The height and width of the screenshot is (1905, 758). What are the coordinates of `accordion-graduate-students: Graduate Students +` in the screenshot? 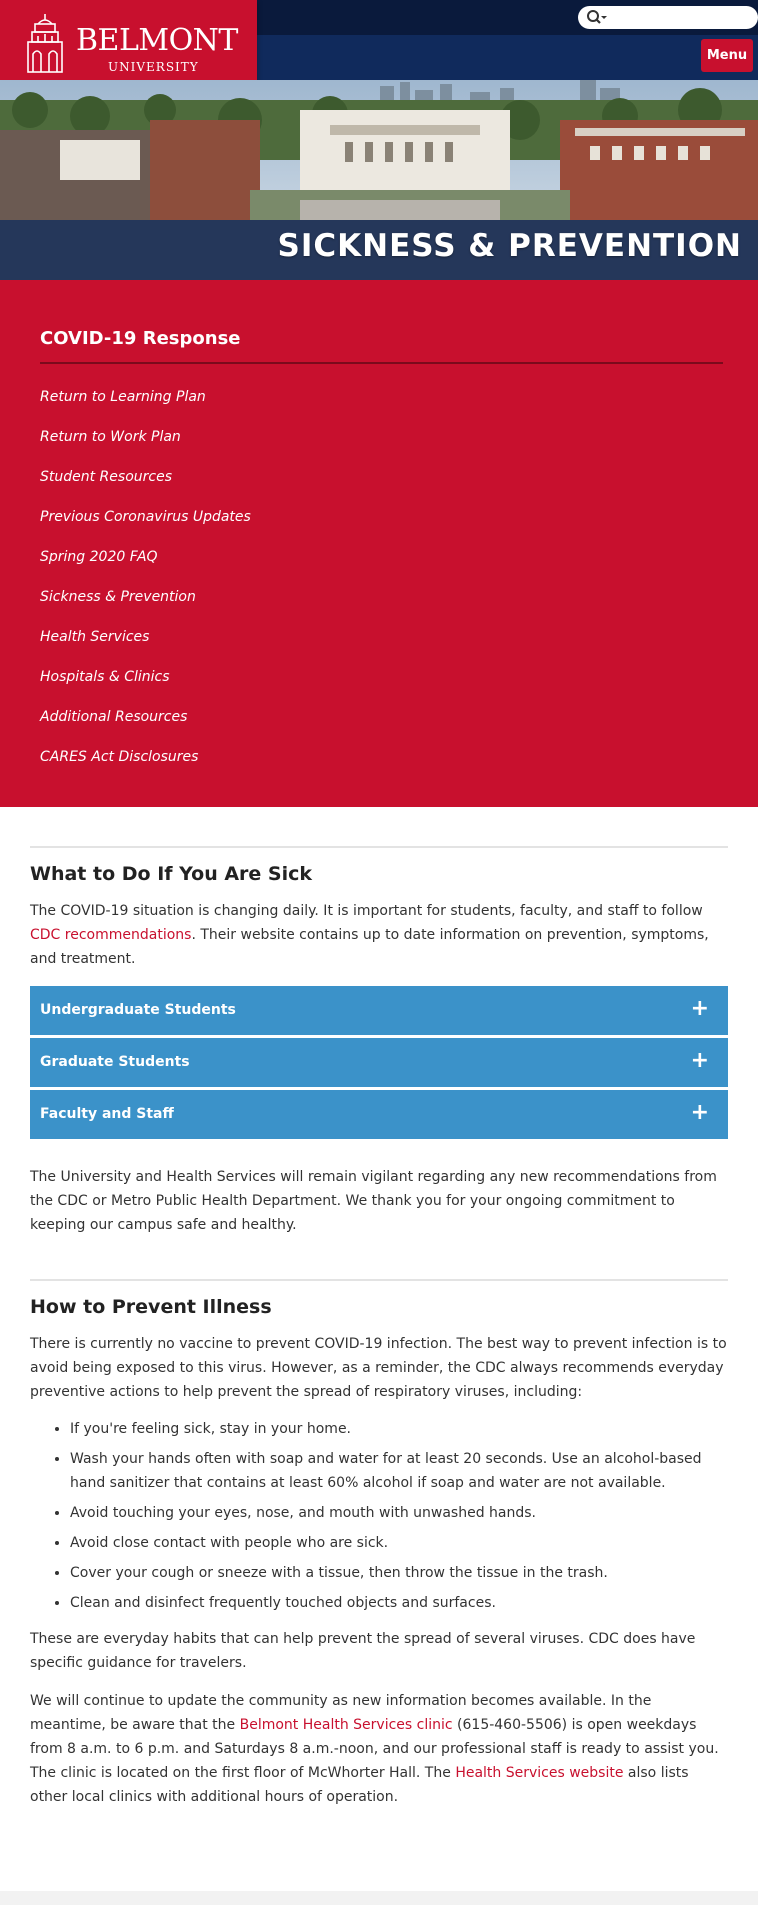 It's located at (379, 1062).